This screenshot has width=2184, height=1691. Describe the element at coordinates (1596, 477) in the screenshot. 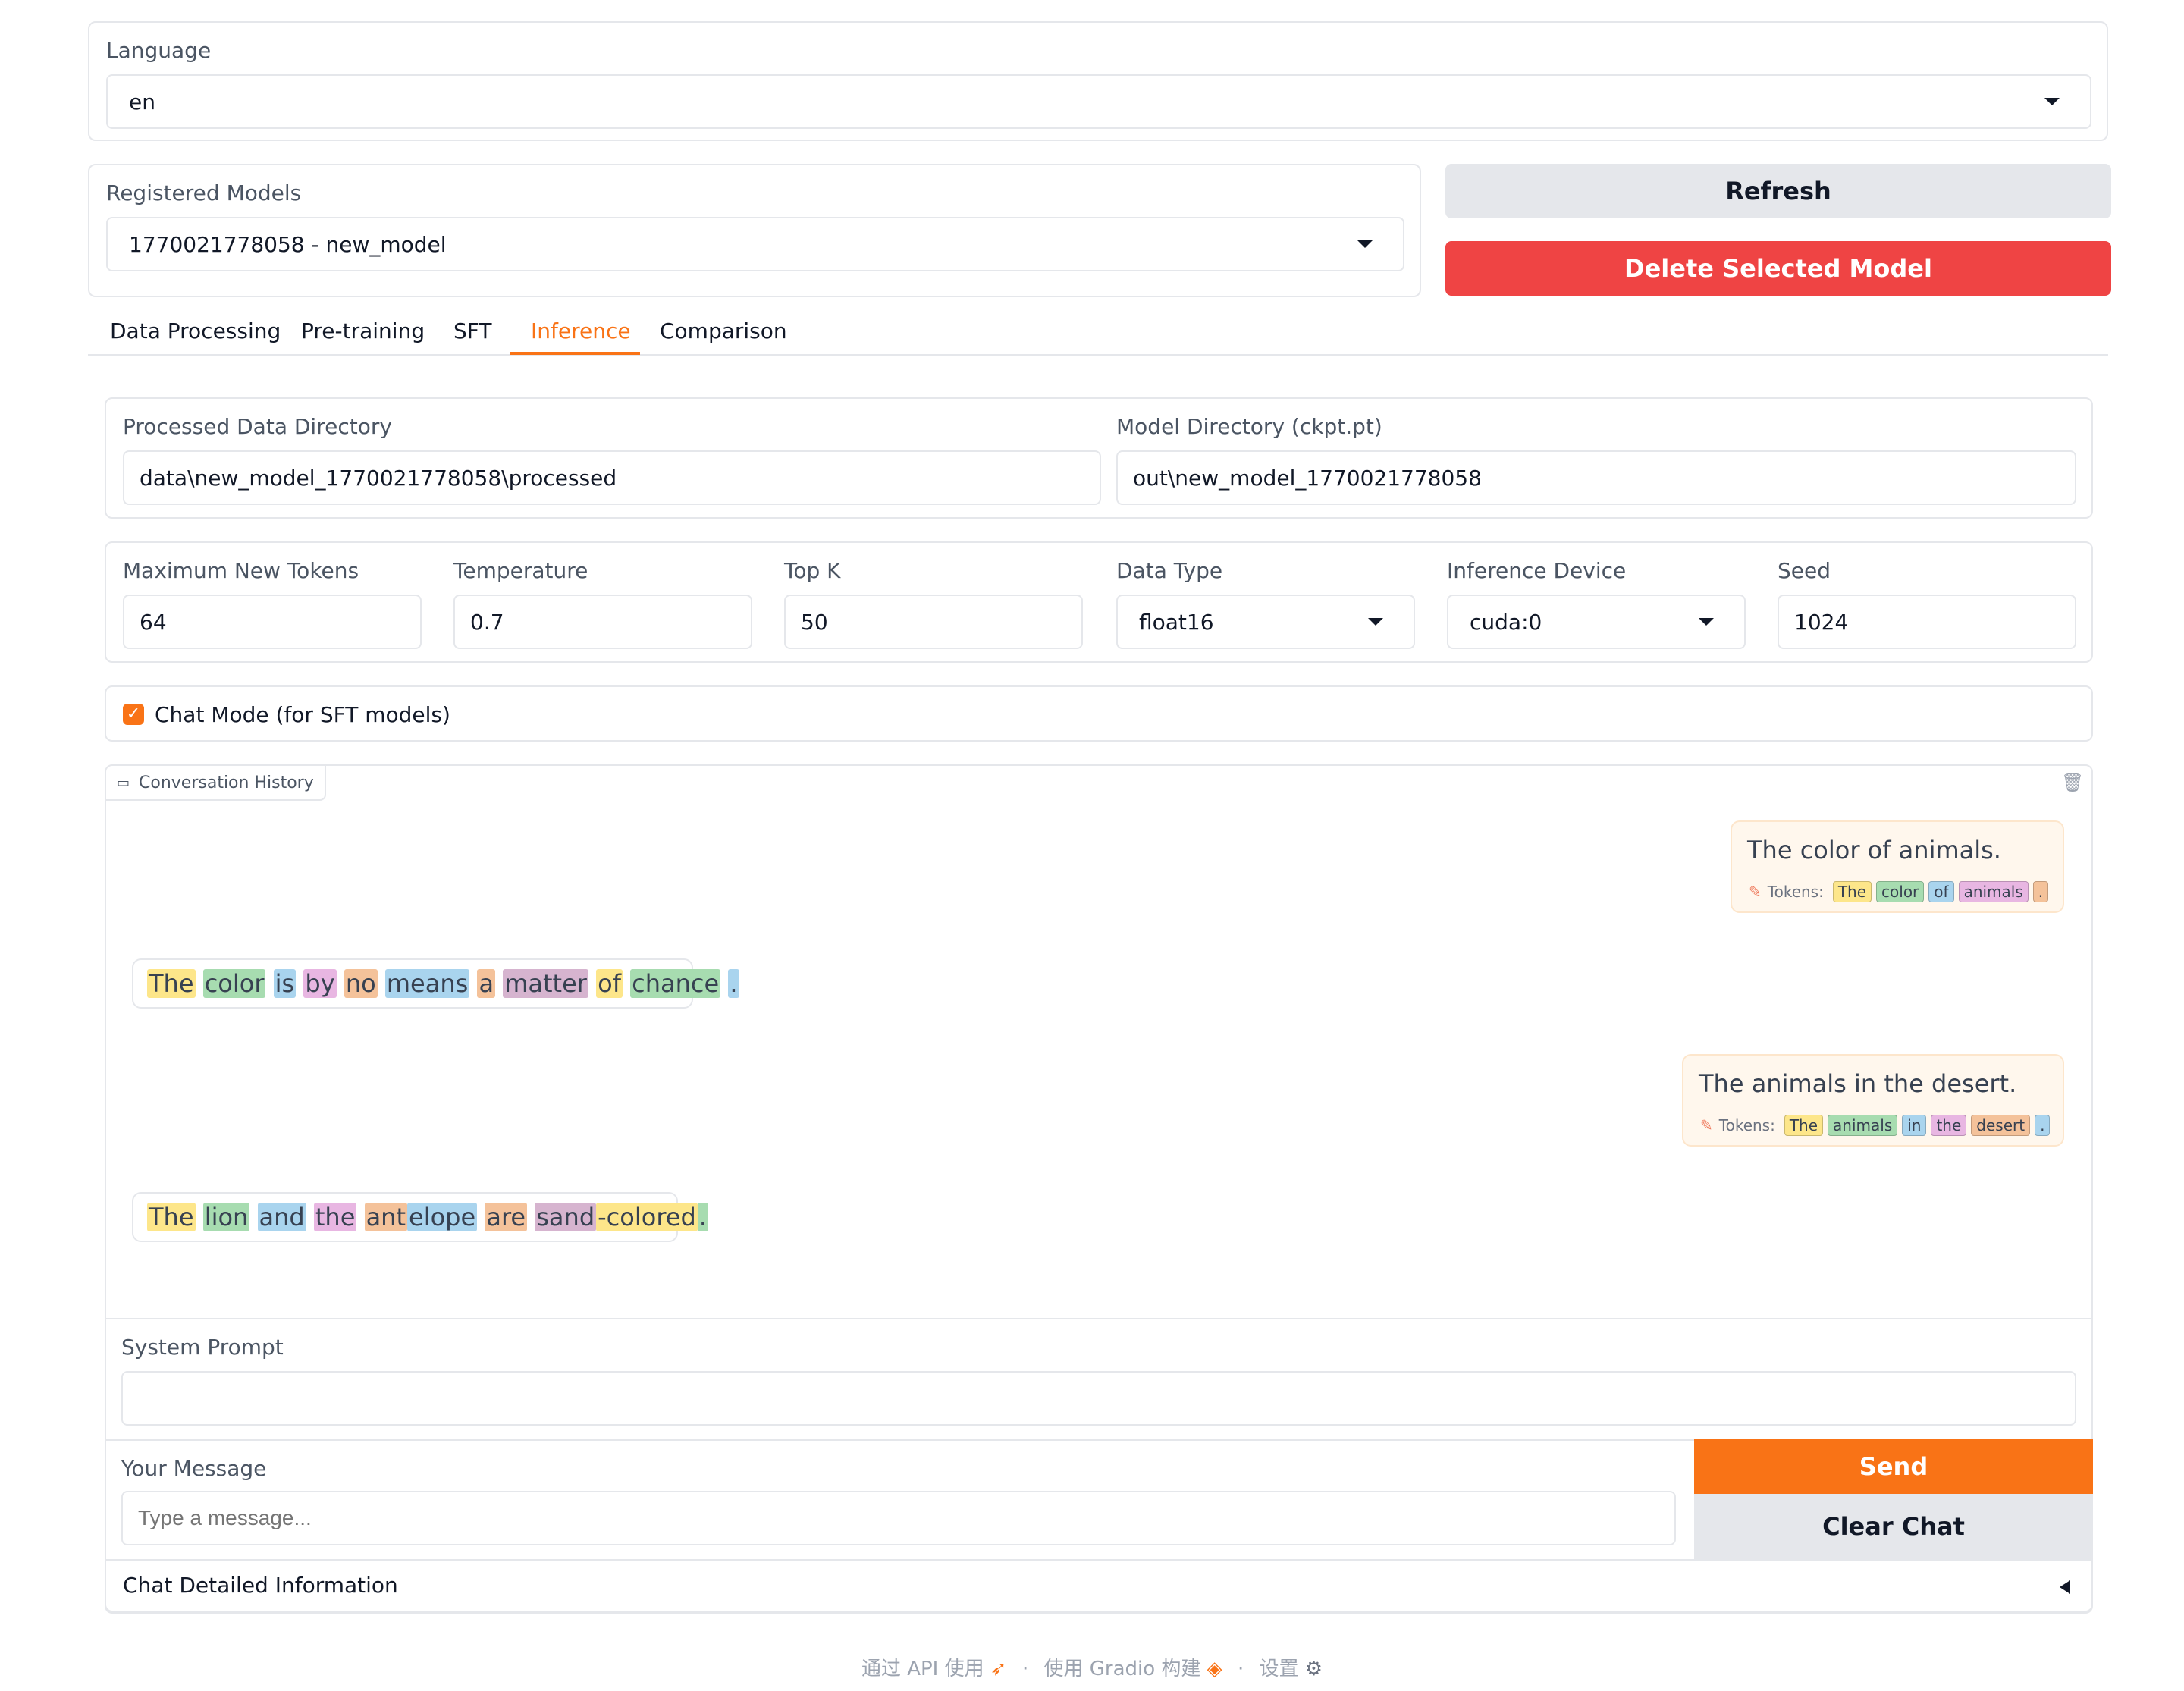

I see `model-dir-input: out\new_model_1770021778058` at that location.